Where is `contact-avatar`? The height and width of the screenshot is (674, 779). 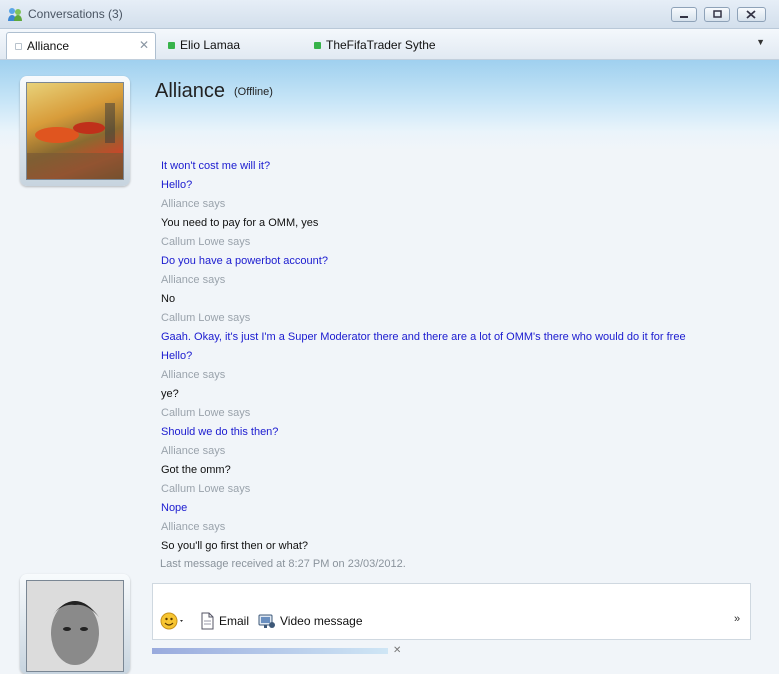
contact-avatar is located at coordinates (75, 131).